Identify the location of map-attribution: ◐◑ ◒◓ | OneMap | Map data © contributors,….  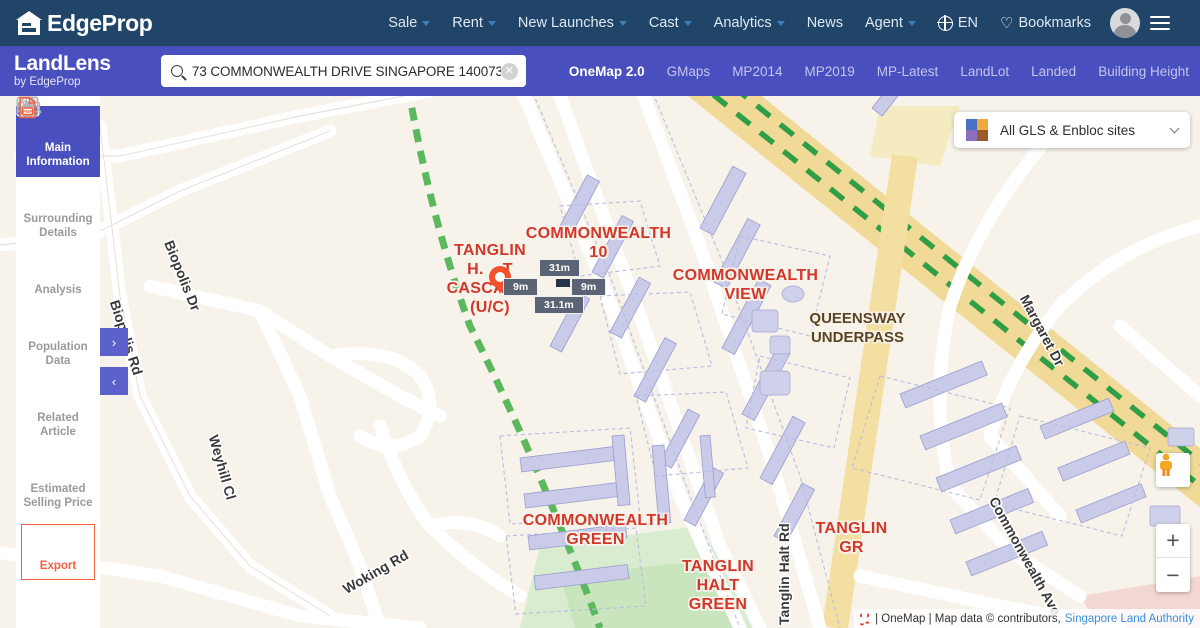
(1027, 618).